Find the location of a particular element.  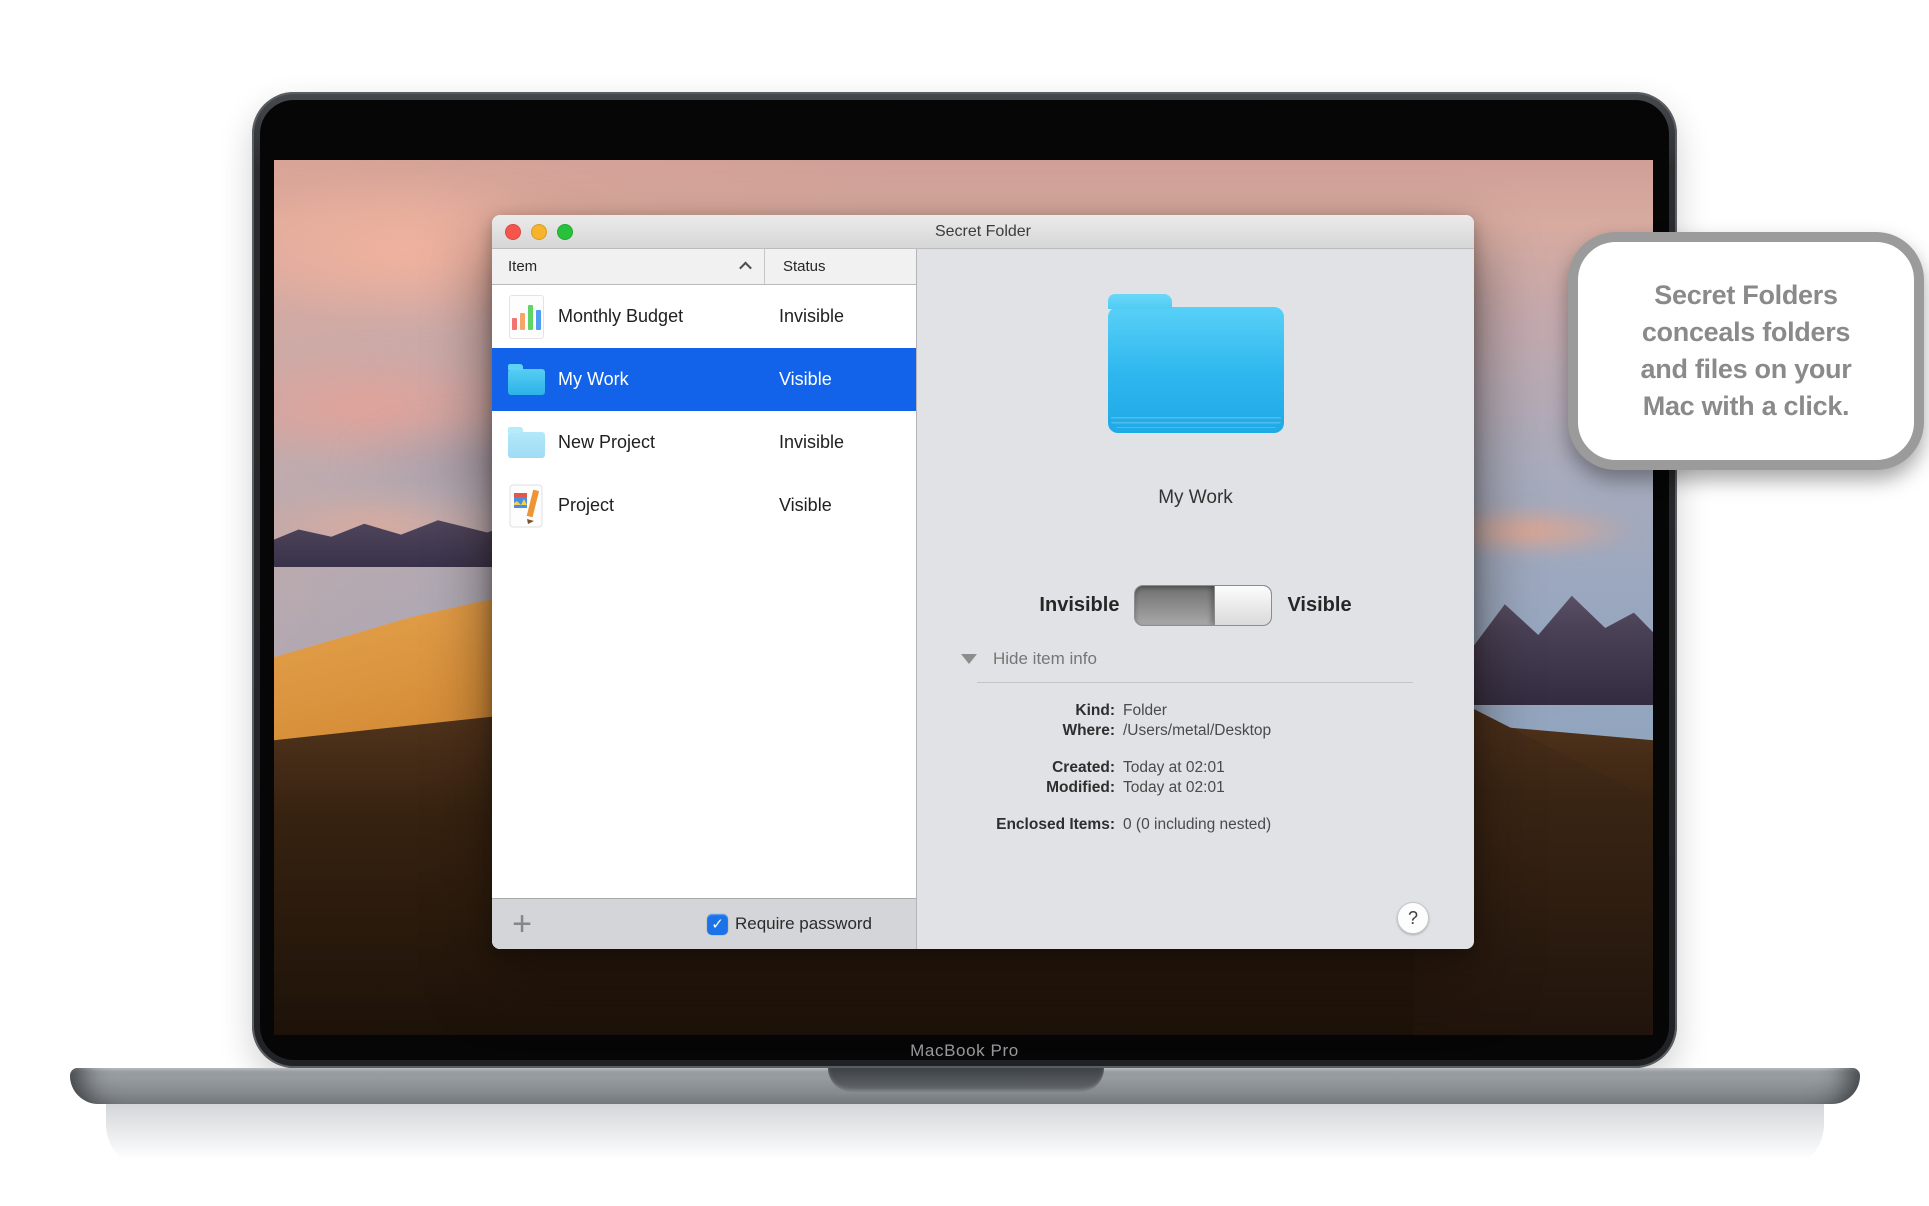

list-item-new-project: New Project Invisible is located at coordinates (704, 442).